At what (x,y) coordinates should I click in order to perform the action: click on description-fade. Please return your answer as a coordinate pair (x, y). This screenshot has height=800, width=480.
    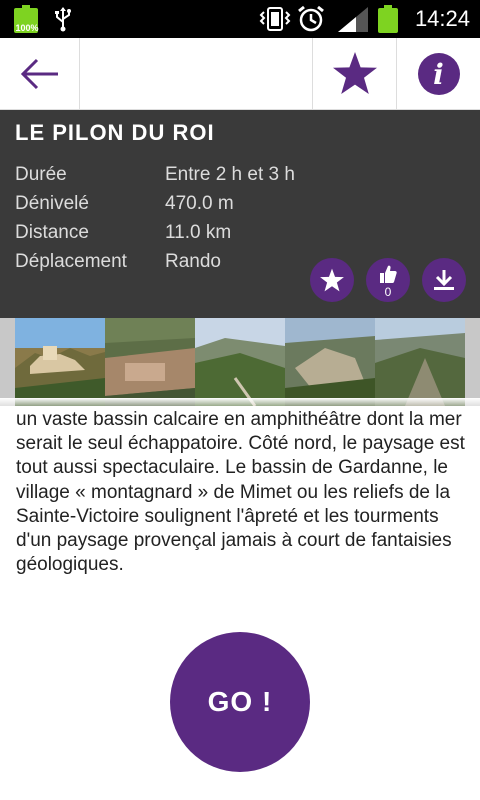
    Looking at the image, I should click on (240, 405).